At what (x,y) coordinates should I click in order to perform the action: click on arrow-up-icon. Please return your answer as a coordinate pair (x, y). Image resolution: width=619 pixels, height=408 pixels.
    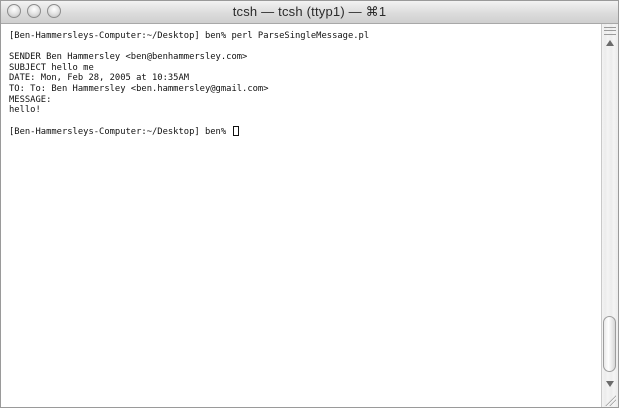
    Looking at the image, I should click on (610, 43).